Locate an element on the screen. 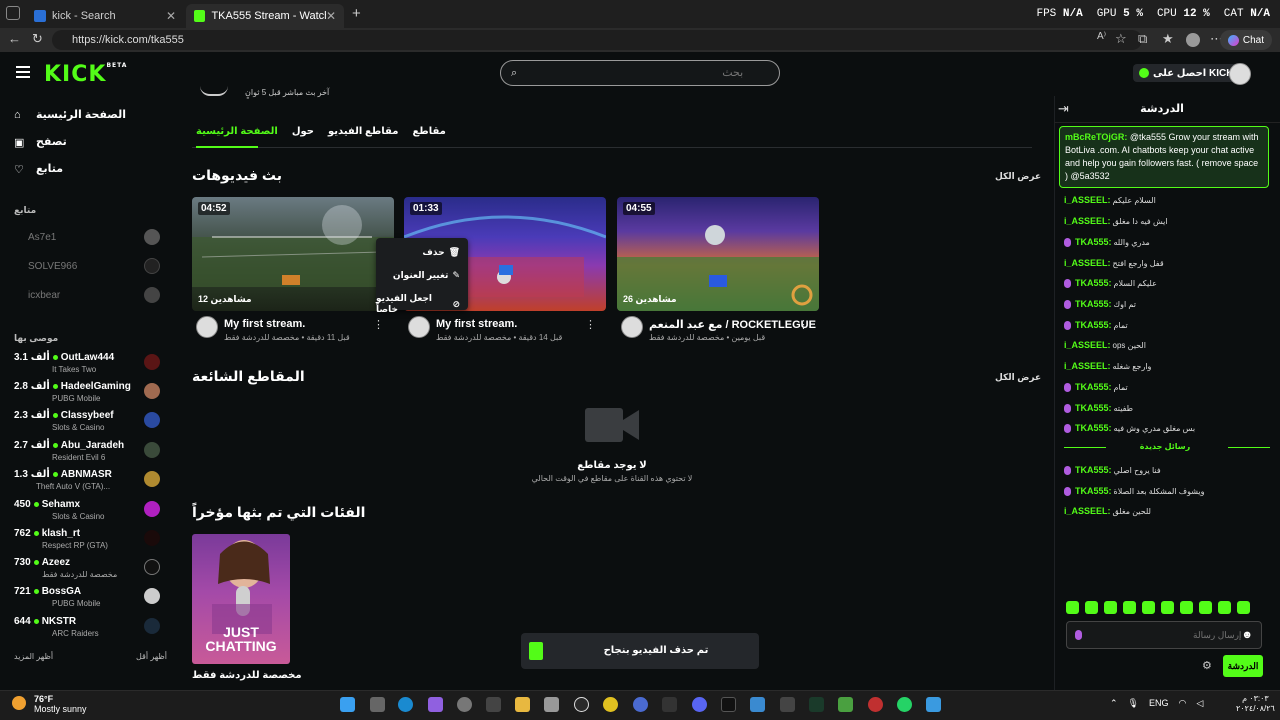 This screenshot has width=1280, height=720. browser-tab-kick: TKA555 Stream - Watch Live on Ki... ✕ is located at coordinates (265, 16).